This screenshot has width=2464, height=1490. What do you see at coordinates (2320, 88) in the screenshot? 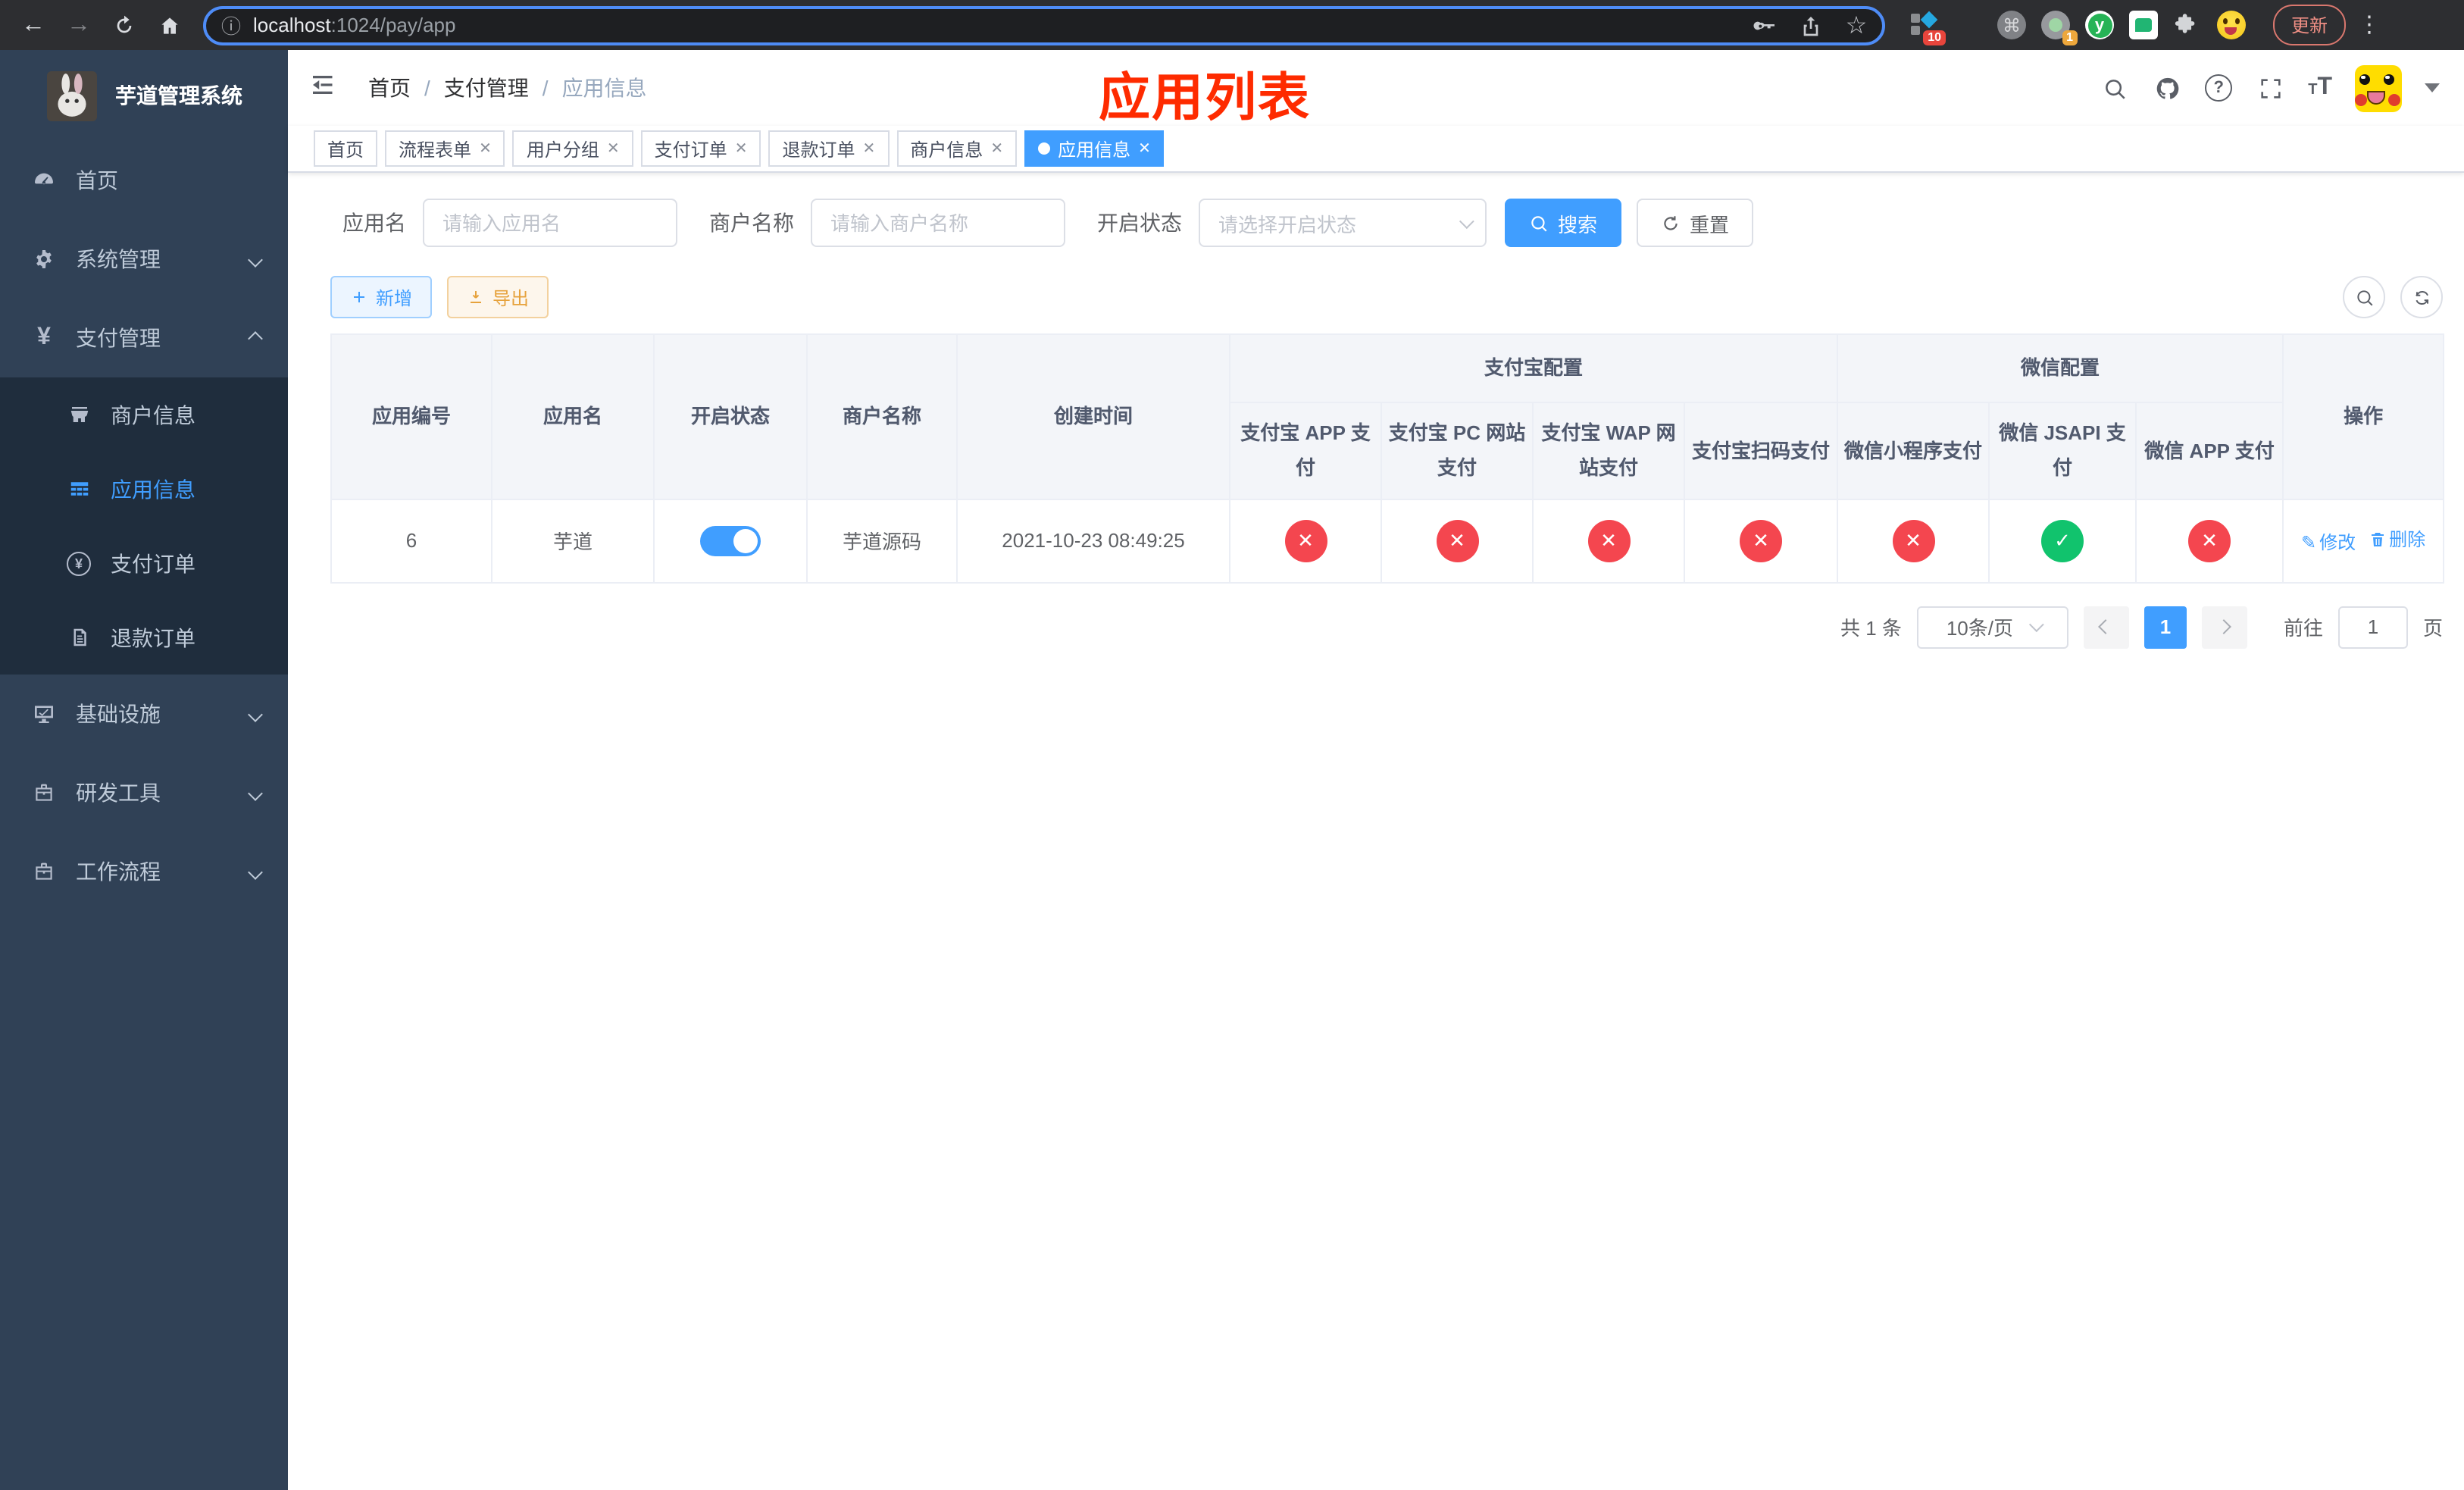
I see `font-size-icon` at bounding box center [2320, 88].